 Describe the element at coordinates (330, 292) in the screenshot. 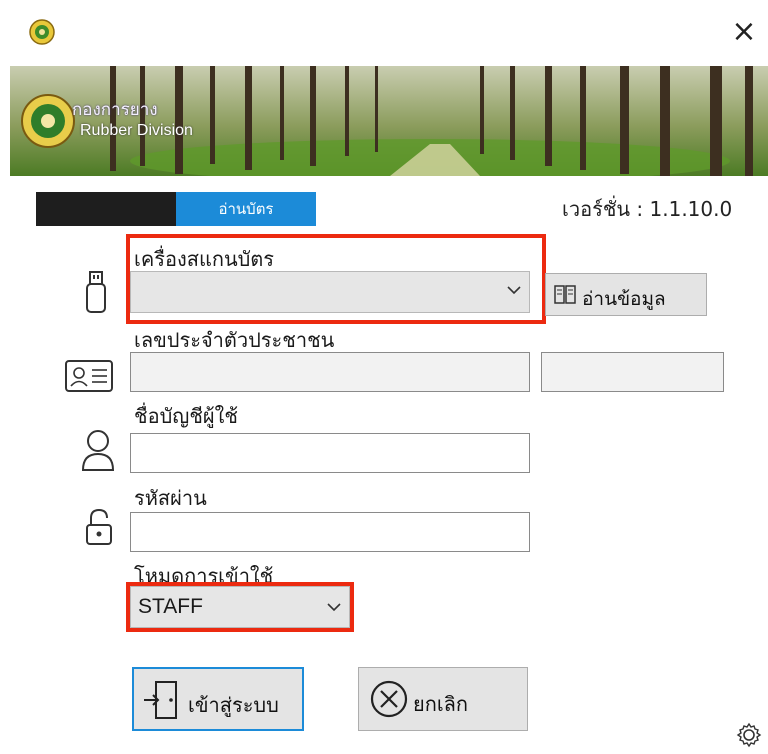

I see `scanner-select` at that location.